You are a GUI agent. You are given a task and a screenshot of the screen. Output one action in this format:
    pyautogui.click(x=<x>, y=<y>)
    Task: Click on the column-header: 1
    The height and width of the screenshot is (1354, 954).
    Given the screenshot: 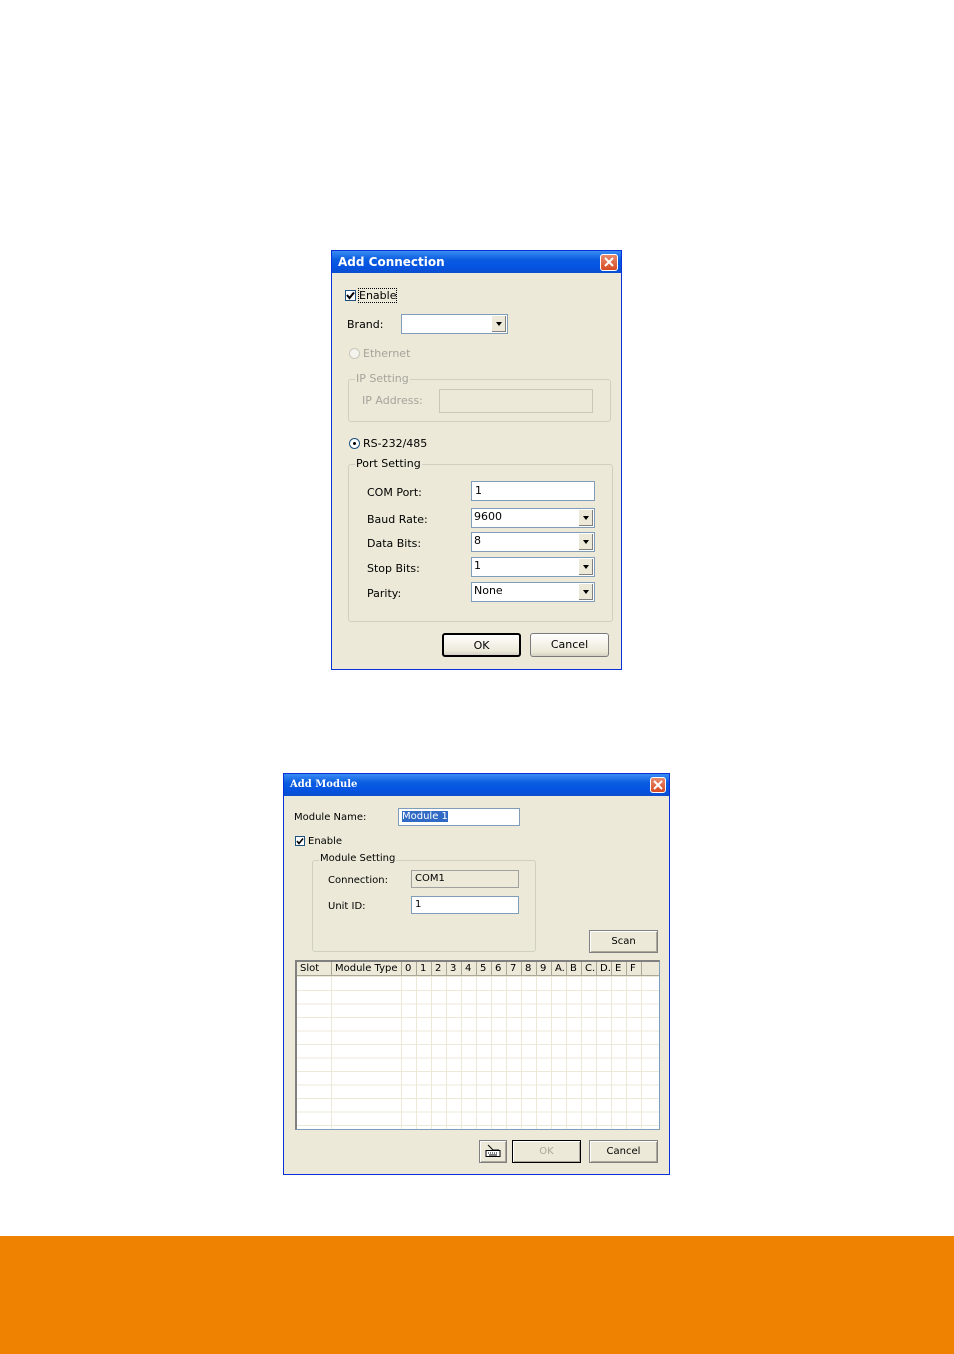 What is the action you would take?
    pyautogui.click(x=424, y=969)
    